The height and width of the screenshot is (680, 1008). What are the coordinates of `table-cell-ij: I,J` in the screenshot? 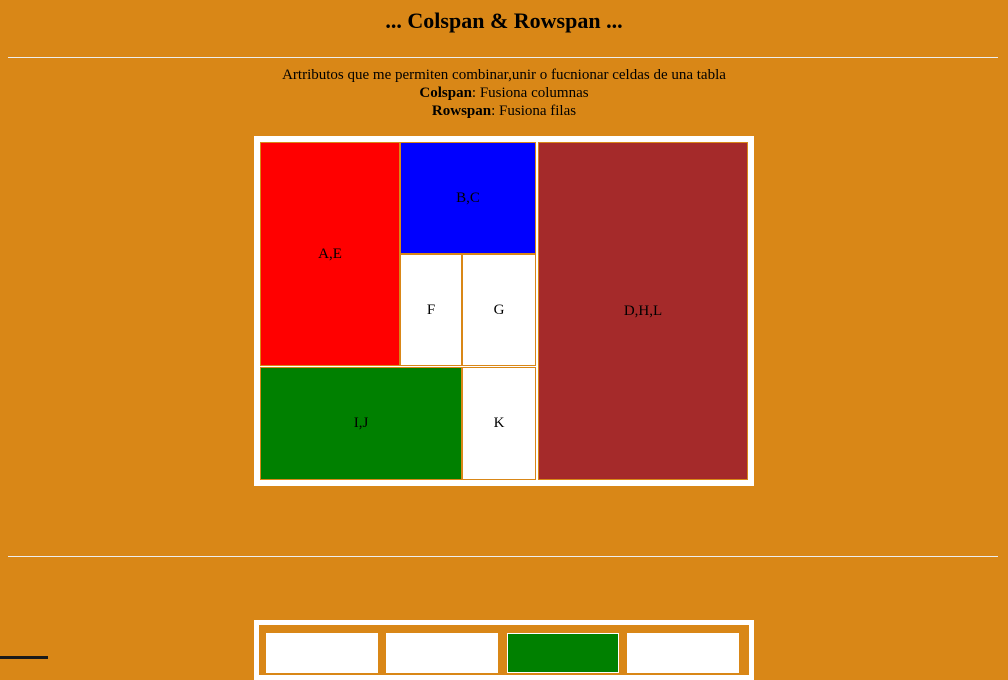 It's located at (361, 423).